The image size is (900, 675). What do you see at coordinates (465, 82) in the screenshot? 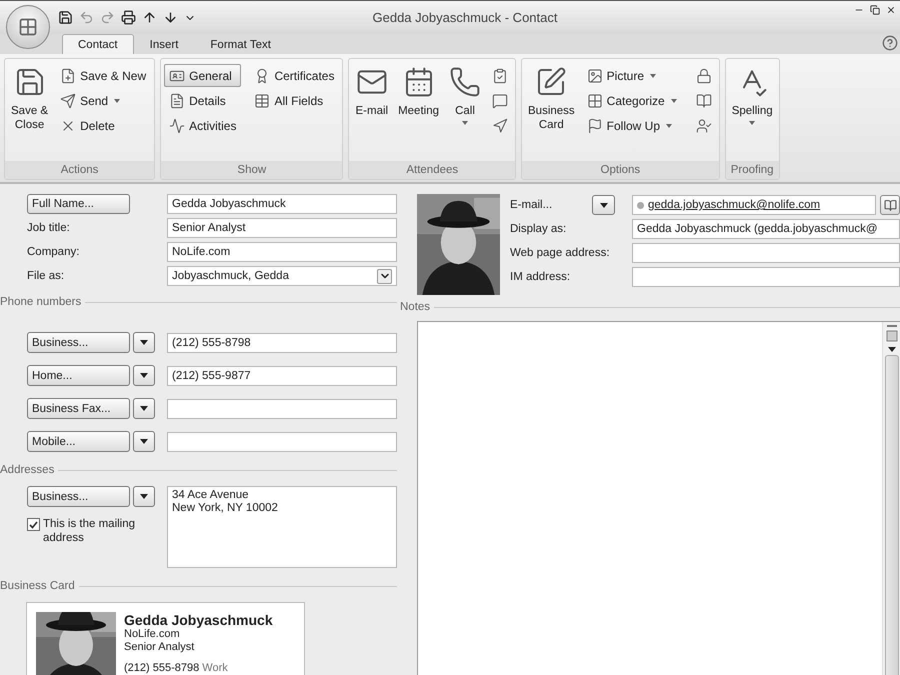
I see `phone-icon` at bounding box center [465, 82].